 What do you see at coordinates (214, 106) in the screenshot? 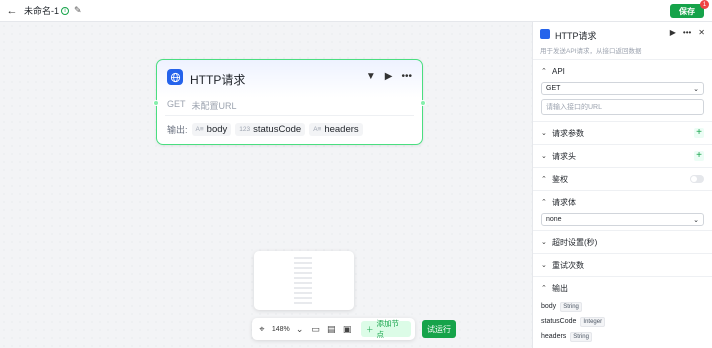
I see `node-url-placeholder: 未配置URL` at bounding box center [214, 106].